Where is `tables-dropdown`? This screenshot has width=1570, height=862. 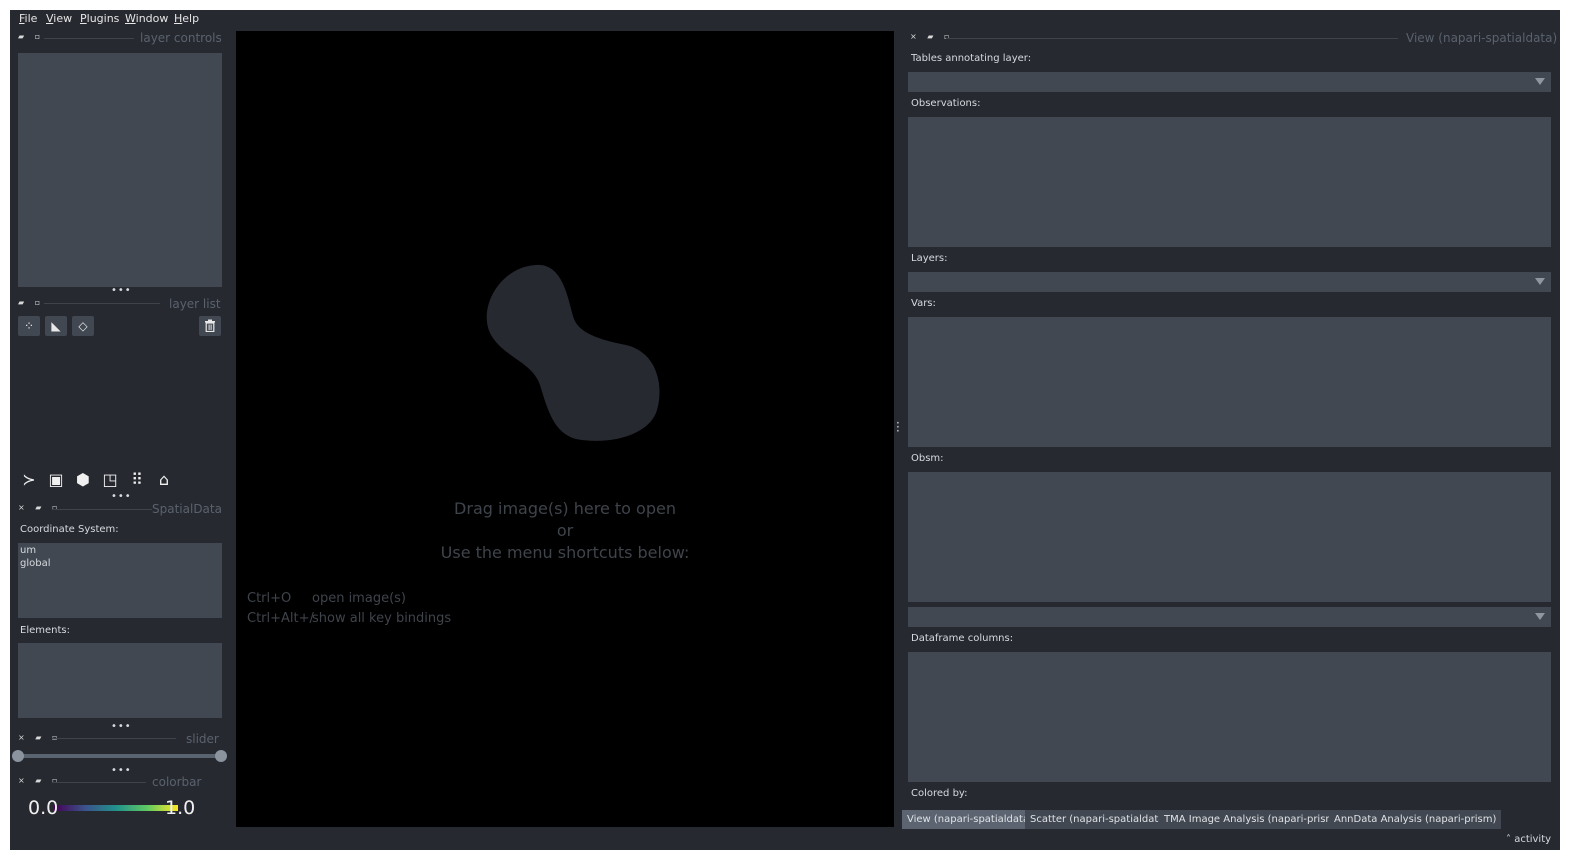 tables-dropdown is located at coordinates (1229, 82).